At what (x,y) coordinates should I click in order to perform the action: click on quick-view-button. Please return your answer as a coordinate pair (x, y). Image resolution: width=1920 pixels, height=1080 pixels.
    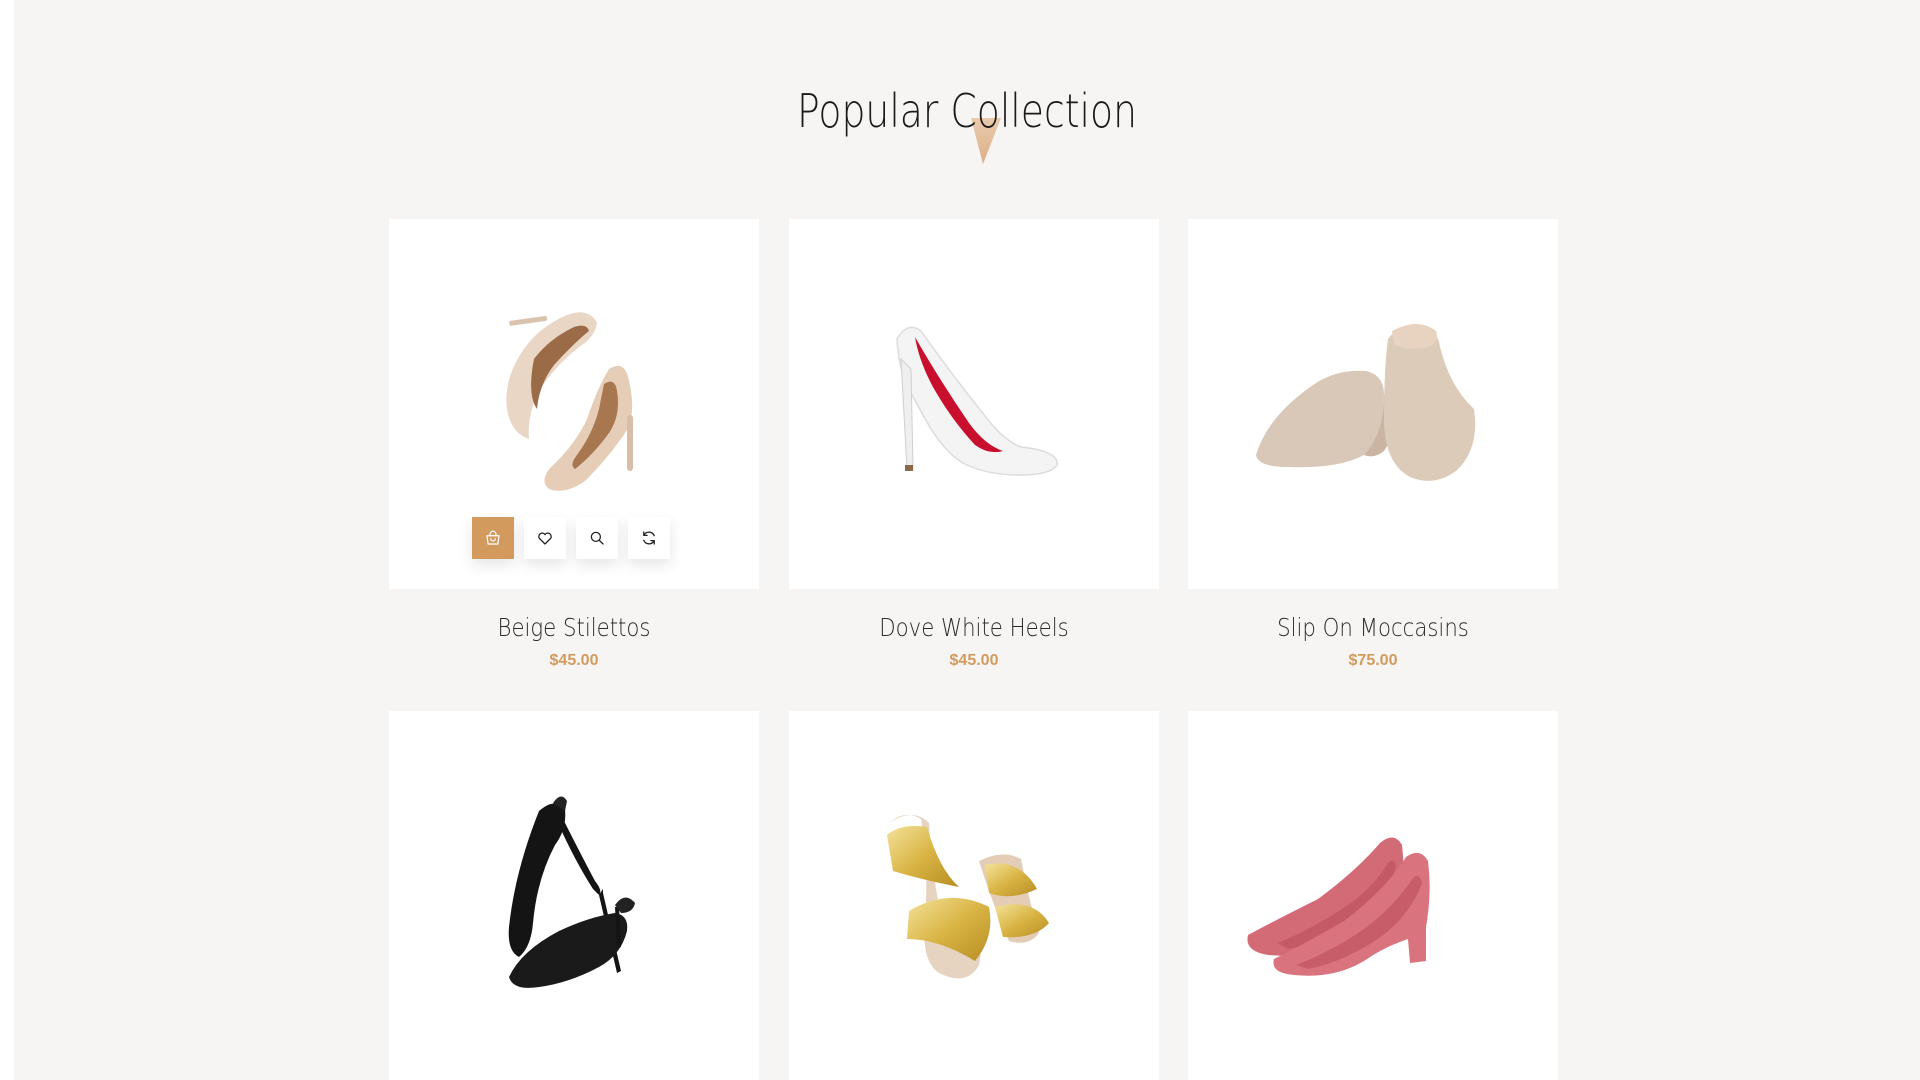
    Looking at the image, I should click on (597, 538).